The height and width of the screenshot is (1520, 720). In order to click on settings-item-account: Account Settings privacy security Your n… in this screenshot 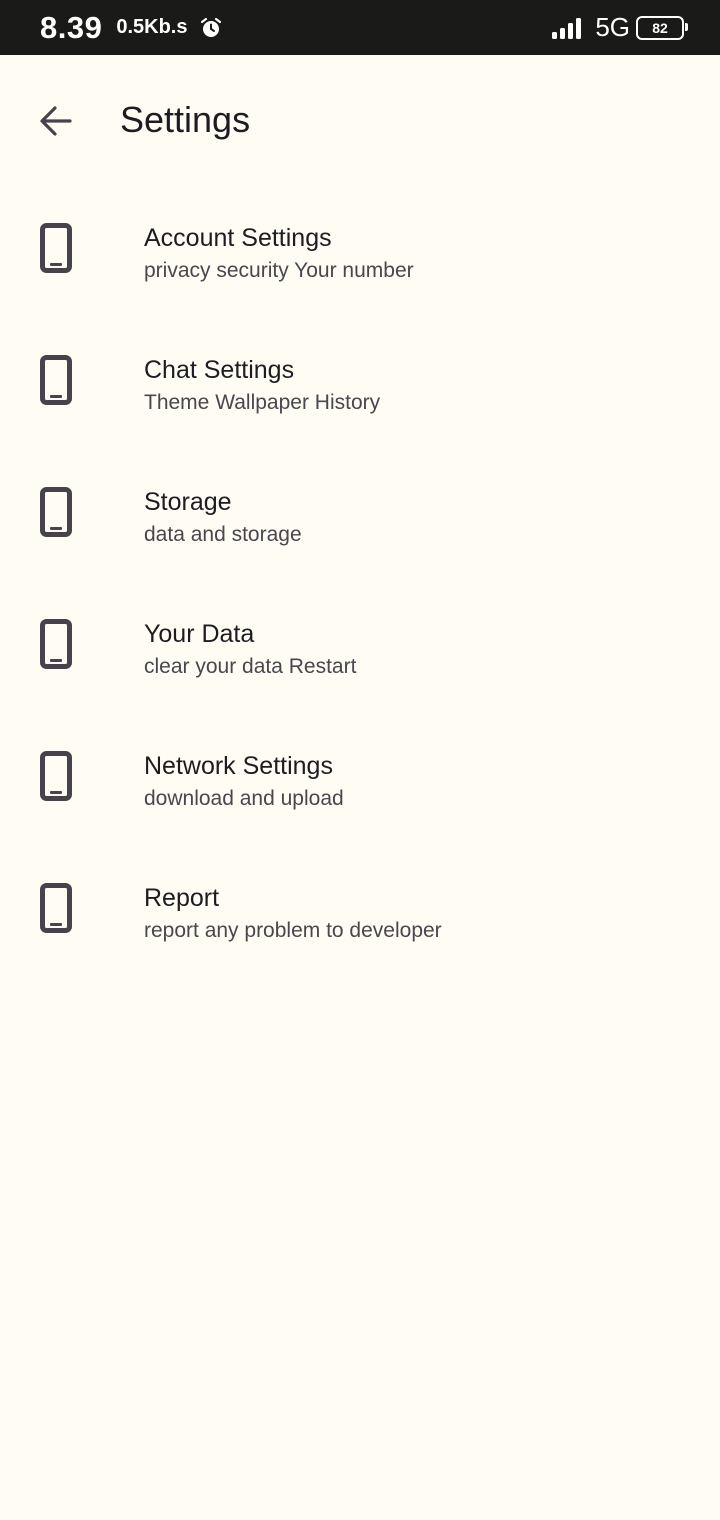, I will do `click(360, 251)`.